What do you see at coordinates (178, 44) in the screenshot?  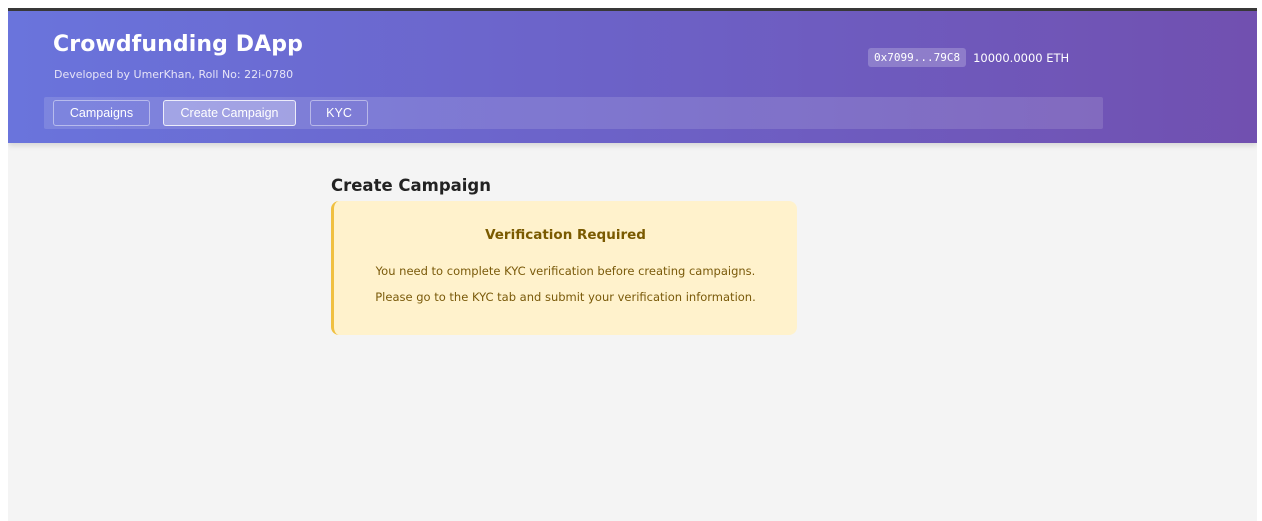 I see `app-title: Crowdfunding DApp` at bounding box center [178, 44].